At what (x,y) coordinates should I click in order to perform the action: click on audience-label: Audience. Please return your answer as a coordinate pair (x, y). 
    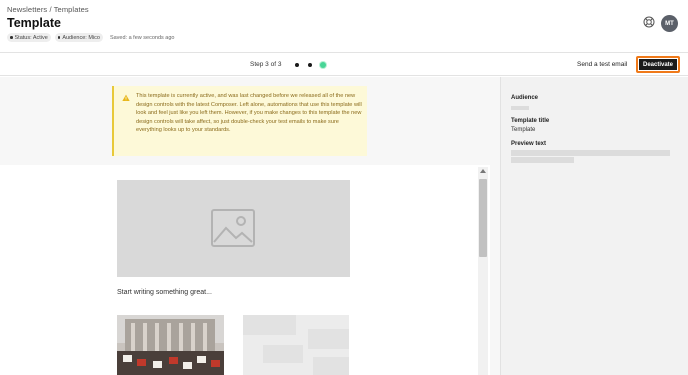
    Looking at the image, I should click on (525, 98).